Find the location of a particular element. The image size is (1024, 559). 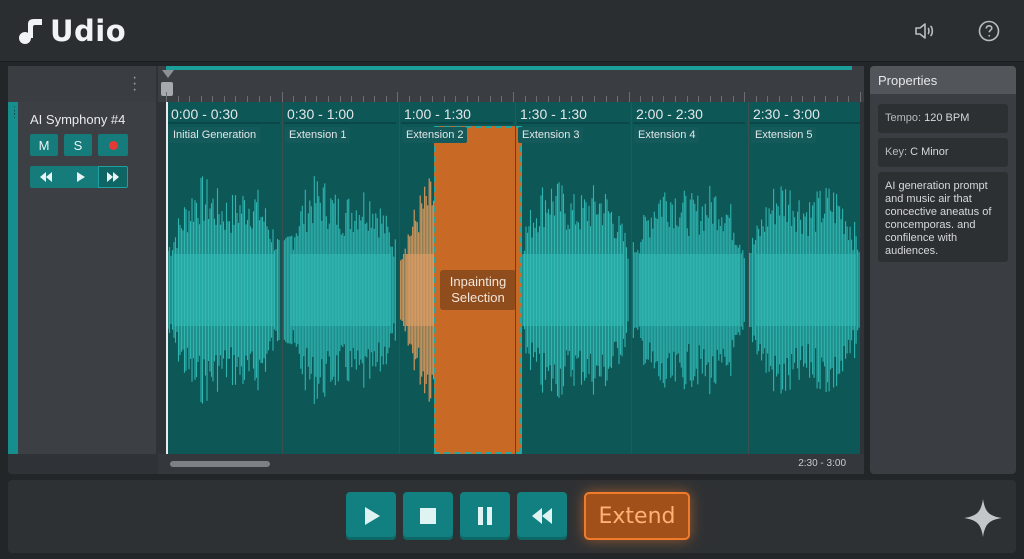

segment-label: Extension 4 is located at coordinates (667, 135).